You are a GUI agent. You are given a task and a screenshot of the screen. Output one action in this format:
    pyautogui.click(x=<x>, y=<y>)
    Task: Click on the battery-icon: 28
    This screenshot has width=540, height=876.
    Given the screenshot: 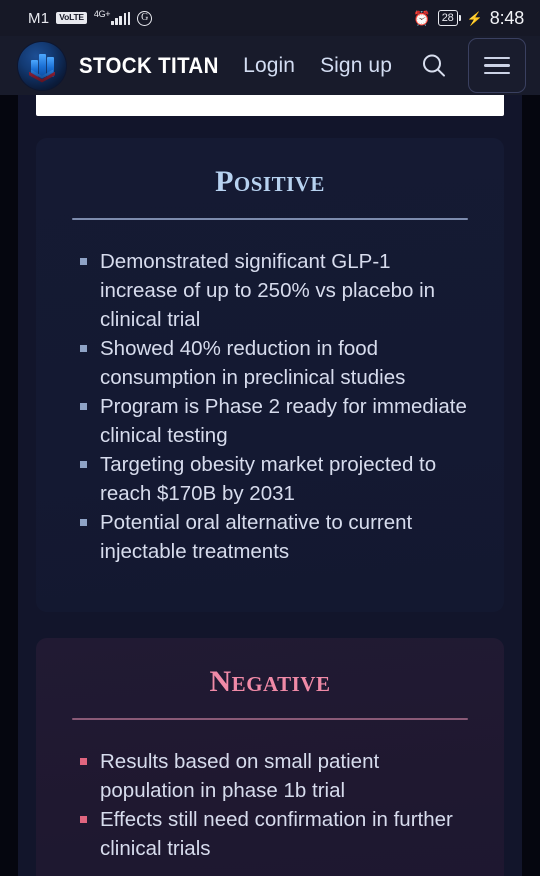 What is the action you would take?
    pyautogui.click(x=447, y=18)
    